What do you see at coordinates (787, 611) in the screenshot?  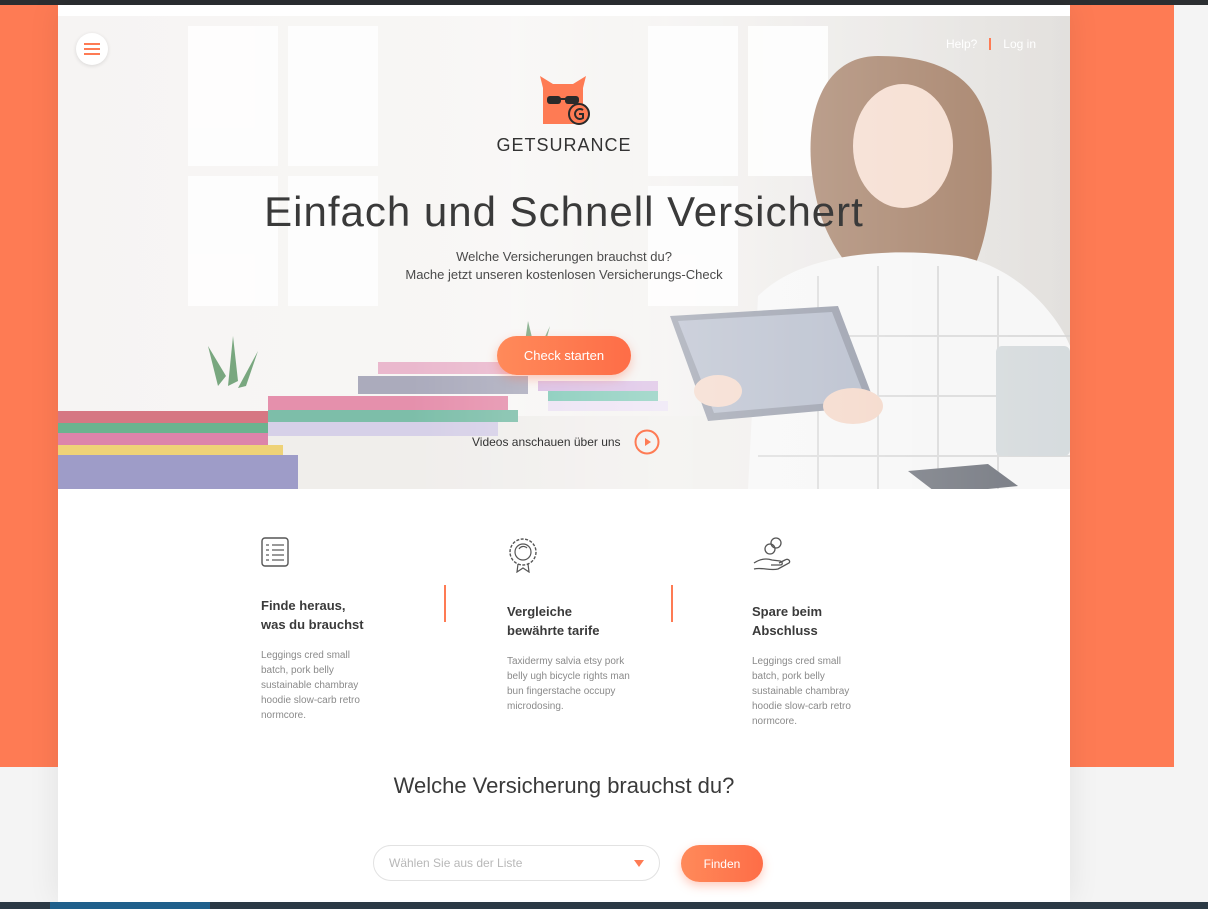 I see `feature-title-line-1: Spare beim` at bounding box center [787, 611].